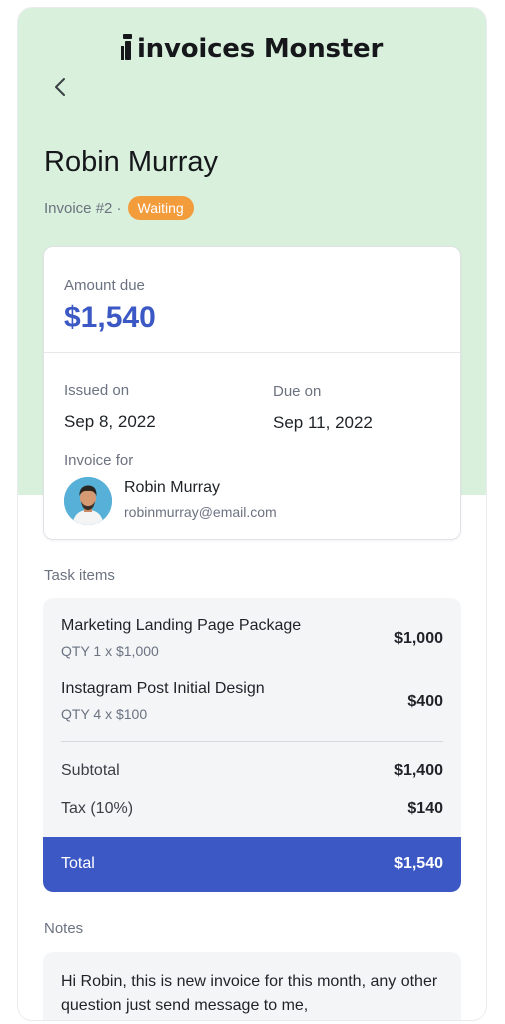 This screenshot has height=1024, width=505. I want to click on invoice-number: Invoice #2 ·, so click(83, 208).